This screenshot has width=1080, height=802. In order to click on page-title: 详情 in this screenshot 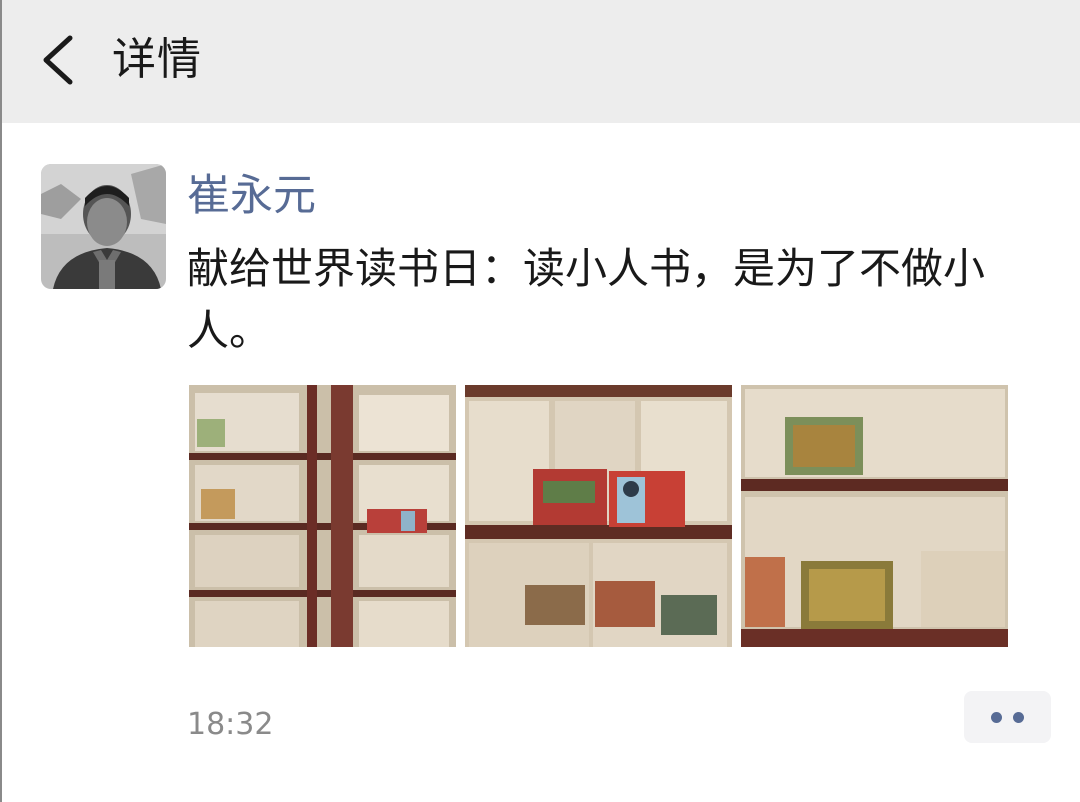, I will do `click(157, 59)`.